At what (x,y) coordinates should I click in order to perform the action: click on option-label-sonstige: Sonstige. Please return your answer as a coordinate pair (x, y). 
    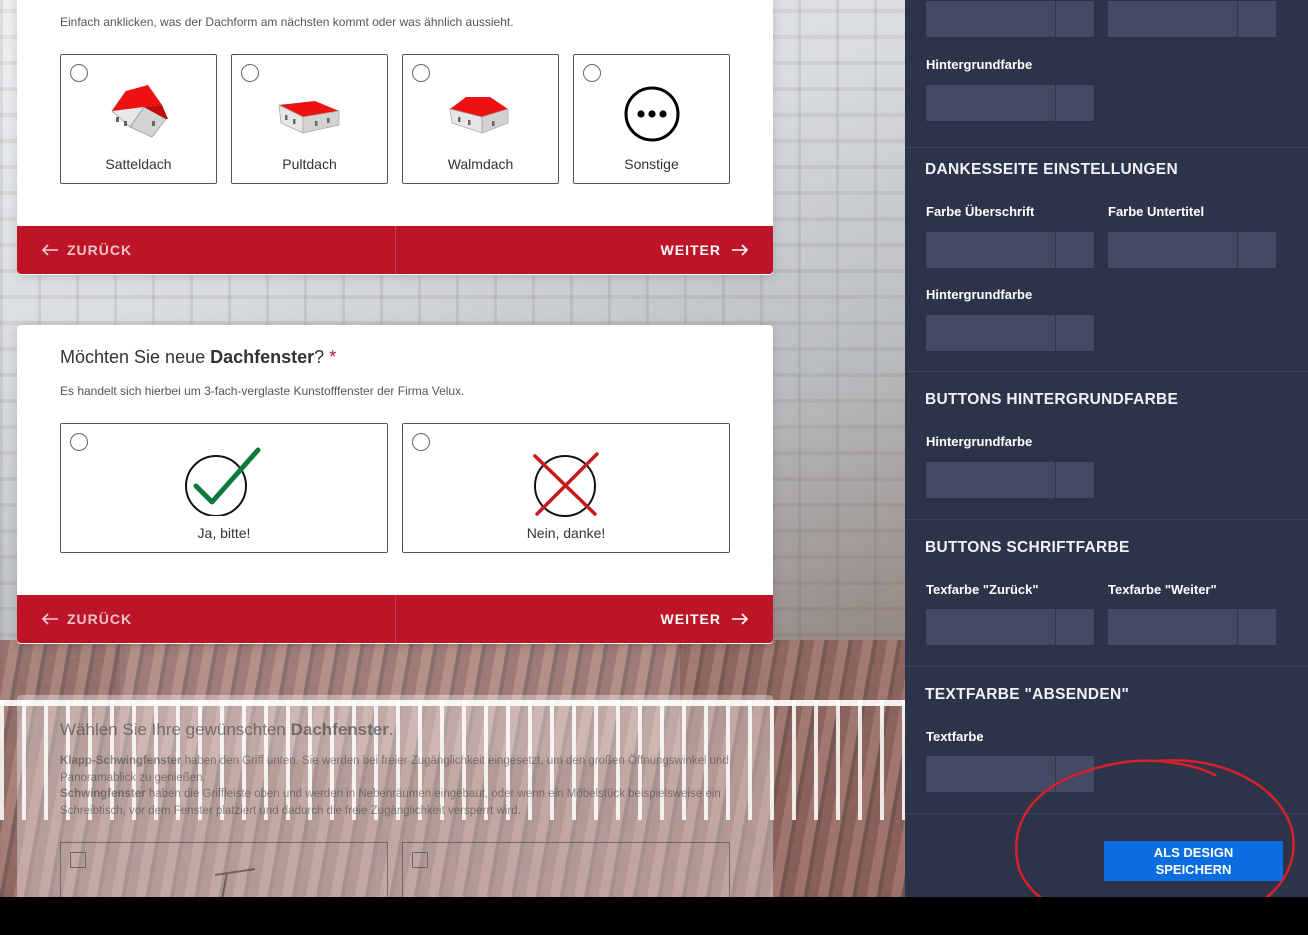
    Looking at the image, I should click on (651, 164).